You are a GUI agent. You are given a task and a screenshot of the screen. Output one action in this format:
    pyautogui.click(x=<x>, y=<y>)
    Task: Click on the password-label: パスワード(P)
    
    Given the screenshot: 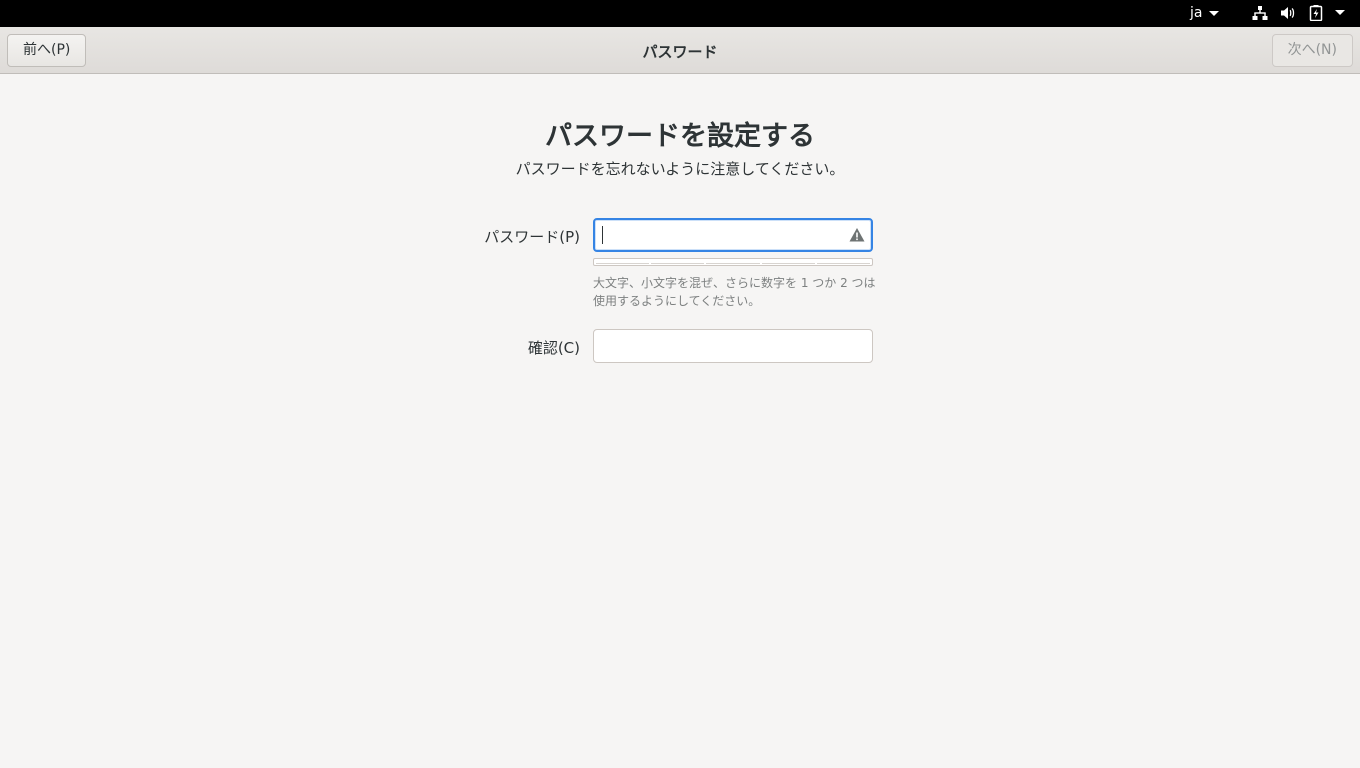 What is the action you would take?
    pyautogui.click(x=532, y=237)
    